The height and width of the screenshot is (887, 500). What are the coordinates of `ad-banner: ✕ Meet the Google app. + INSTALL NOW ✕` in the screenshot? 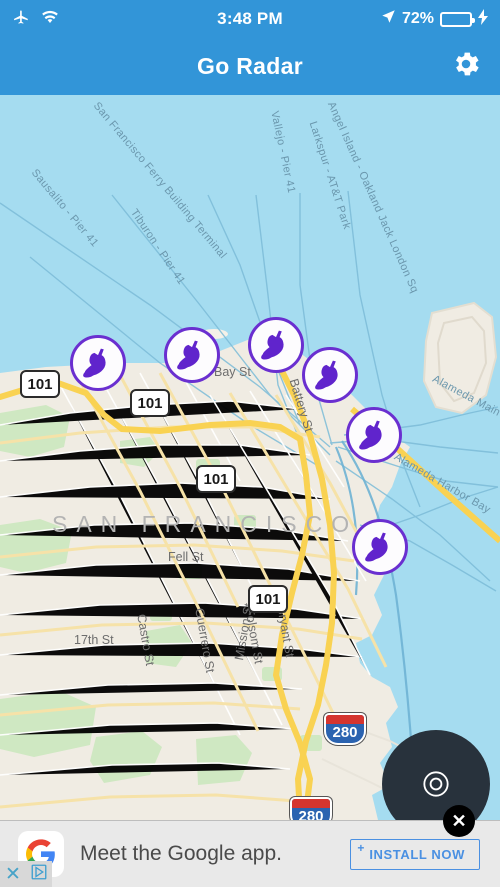 It's located at (250, 846).